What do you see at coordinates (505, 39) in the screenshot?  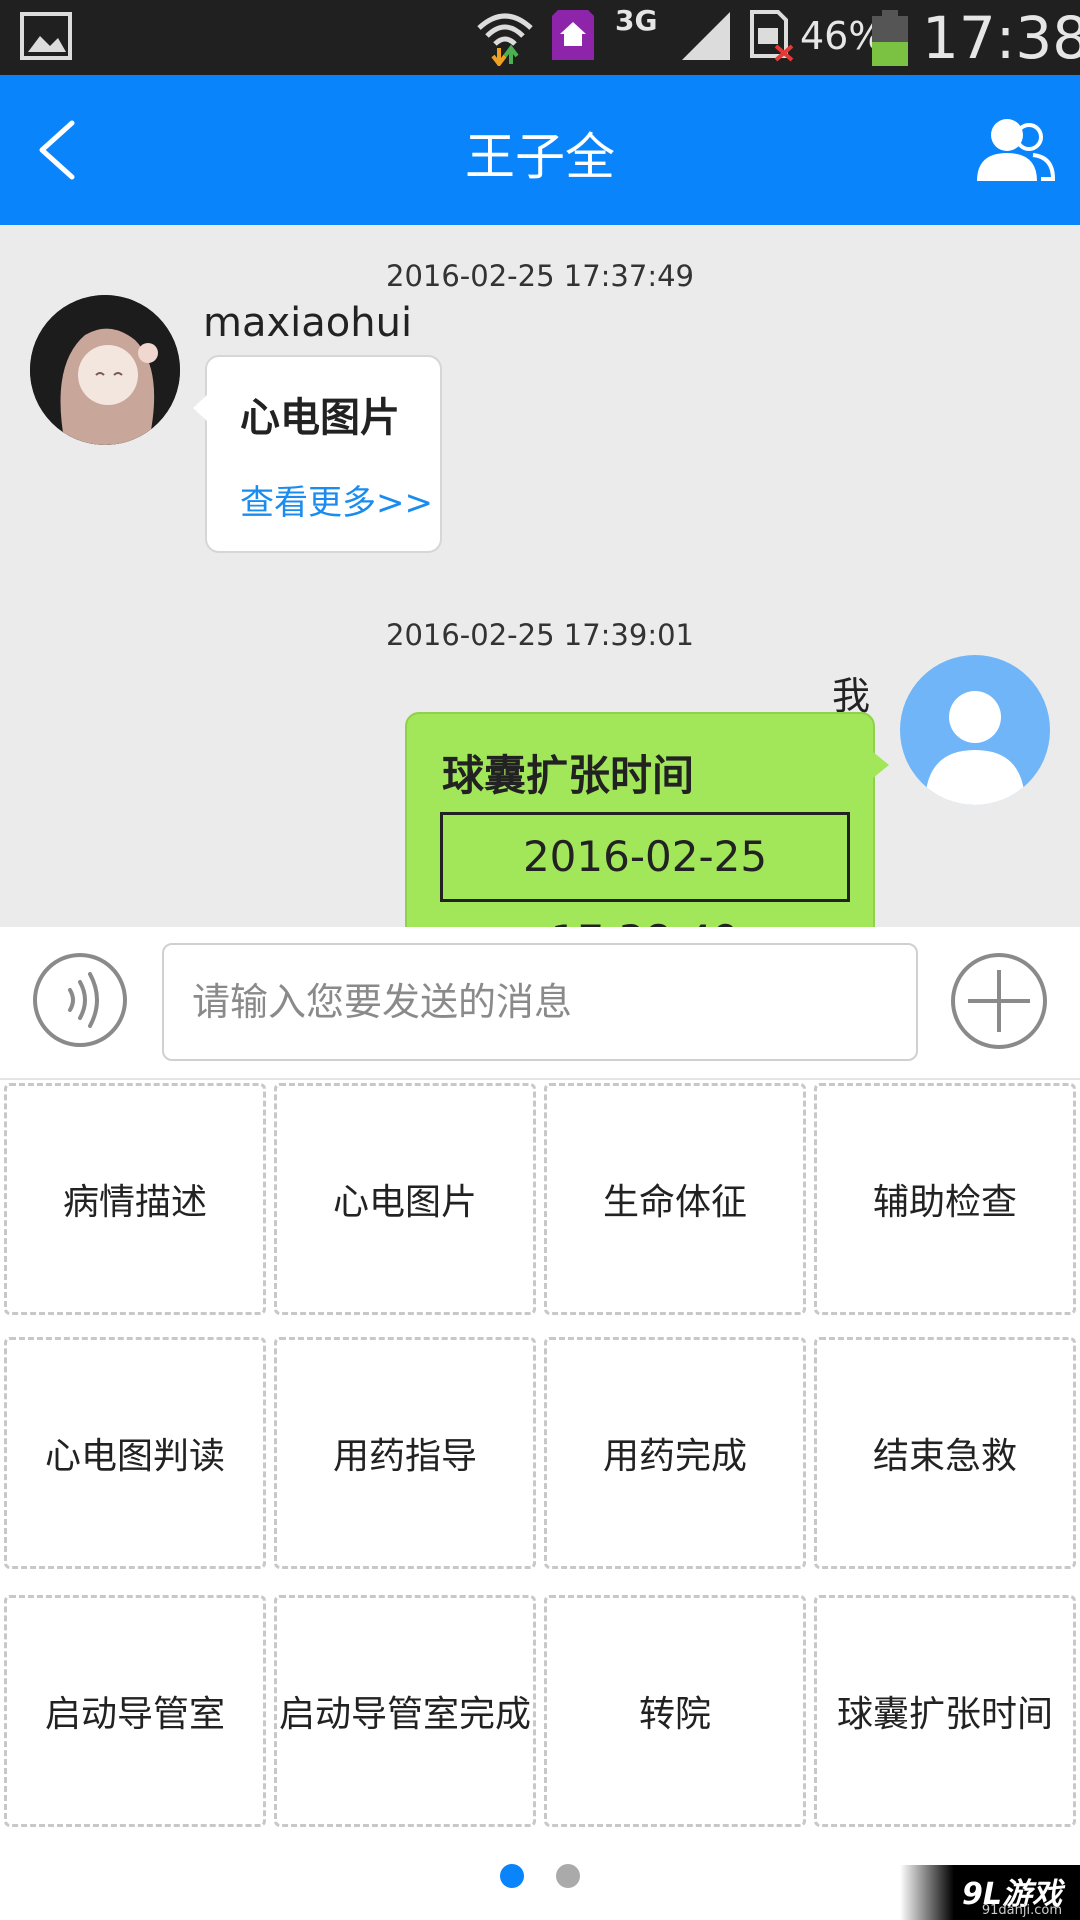 I see `wifi-icon` at bounding box center [505, 39].